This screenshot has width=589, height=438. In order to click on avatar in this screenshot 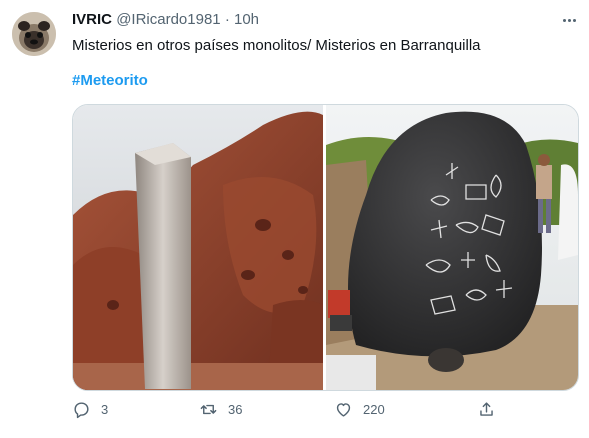, I will do `click(34, 34)`.